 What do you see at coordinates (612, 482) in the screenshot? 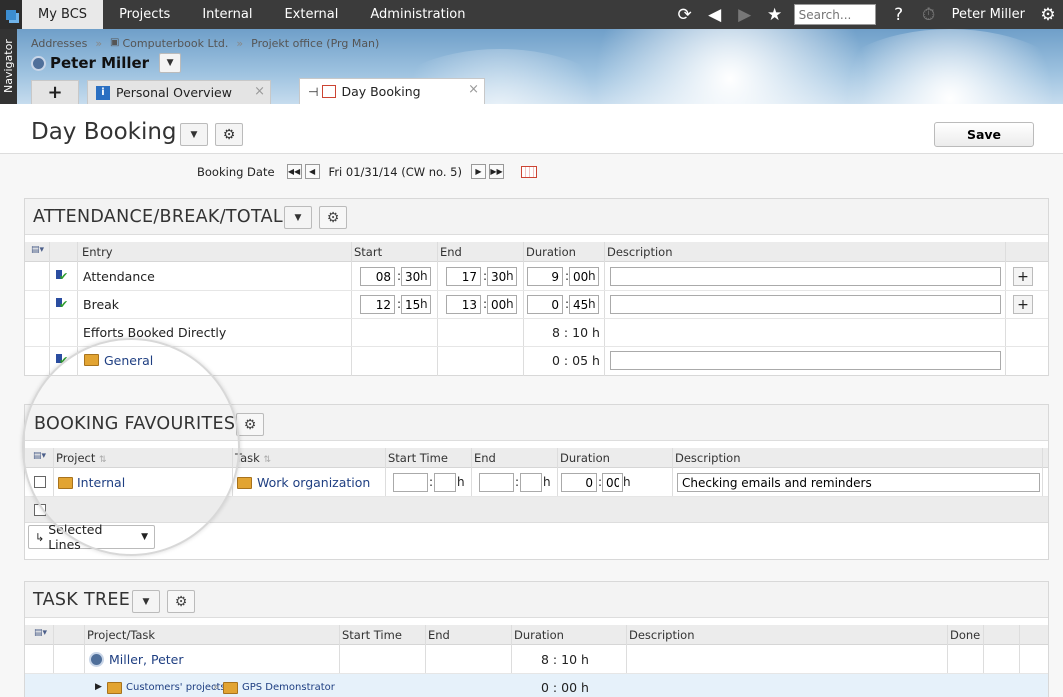
I see `duration-minutes-input` at bounding box center [612, 482].